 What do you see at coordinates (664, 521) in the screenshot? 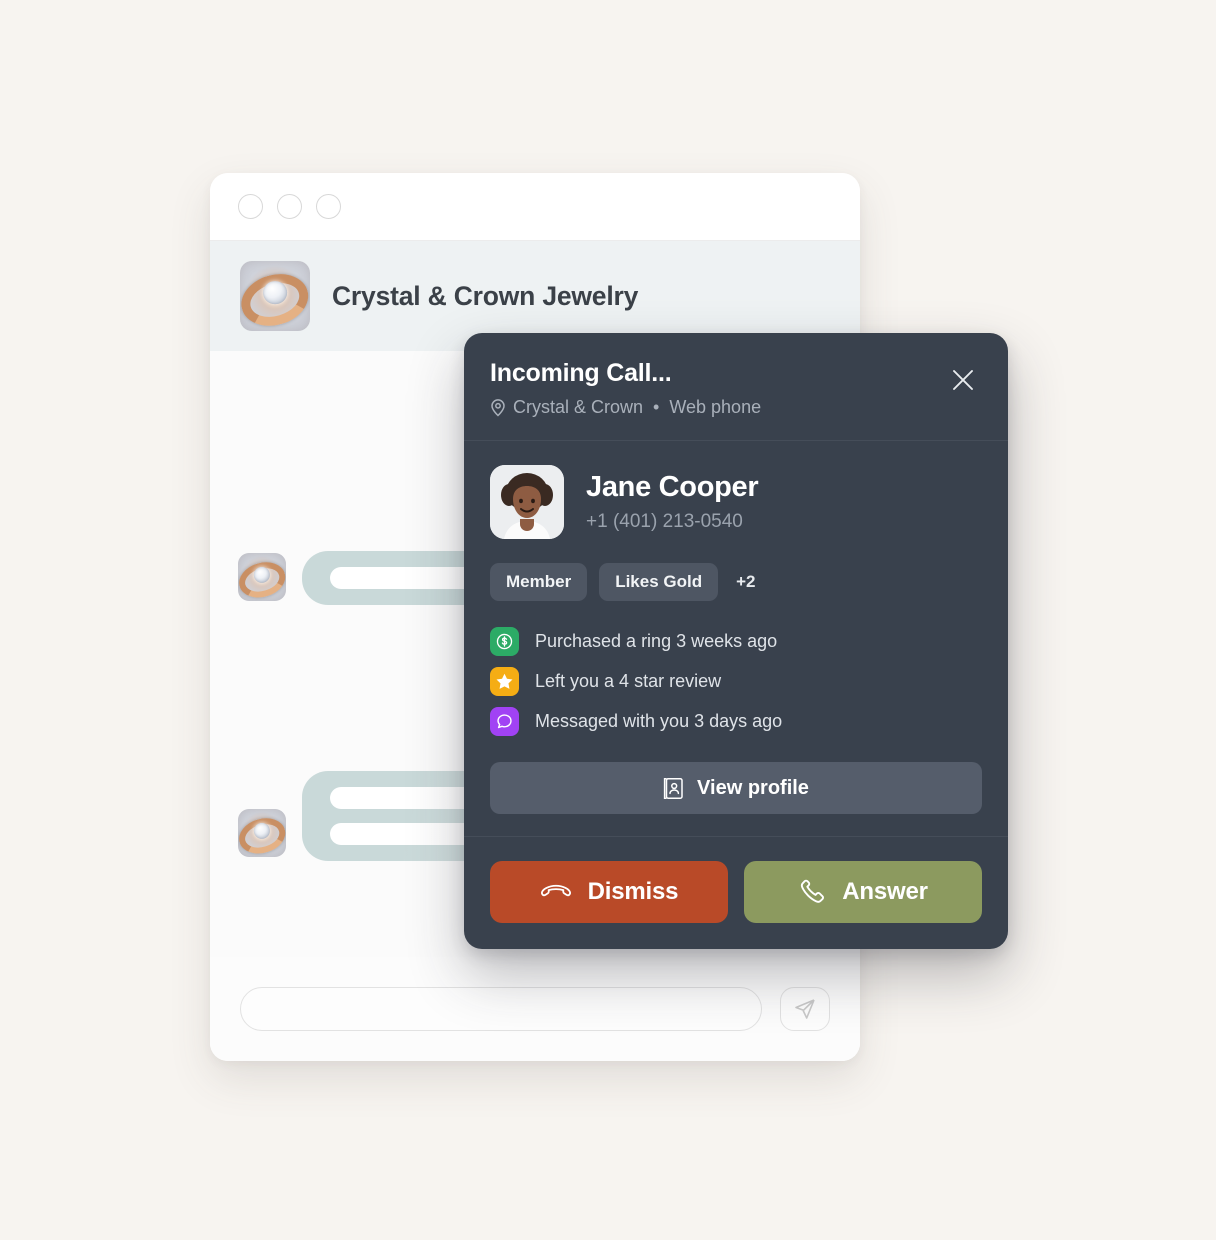
I see `contact-phone: +1 (401) 213-0540` at bounding box center [664, 521].